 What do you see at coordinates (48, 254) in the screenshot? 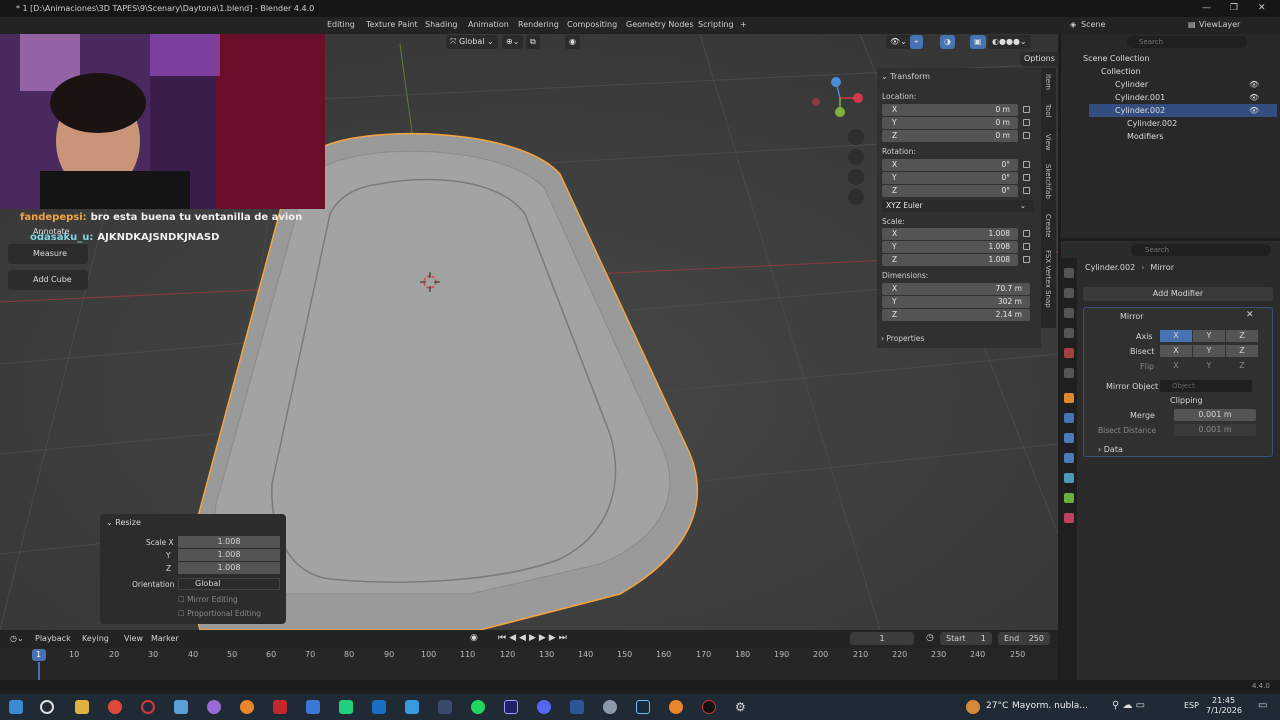
I see `tool-measure: Measure` at bounding box center [48, 254].